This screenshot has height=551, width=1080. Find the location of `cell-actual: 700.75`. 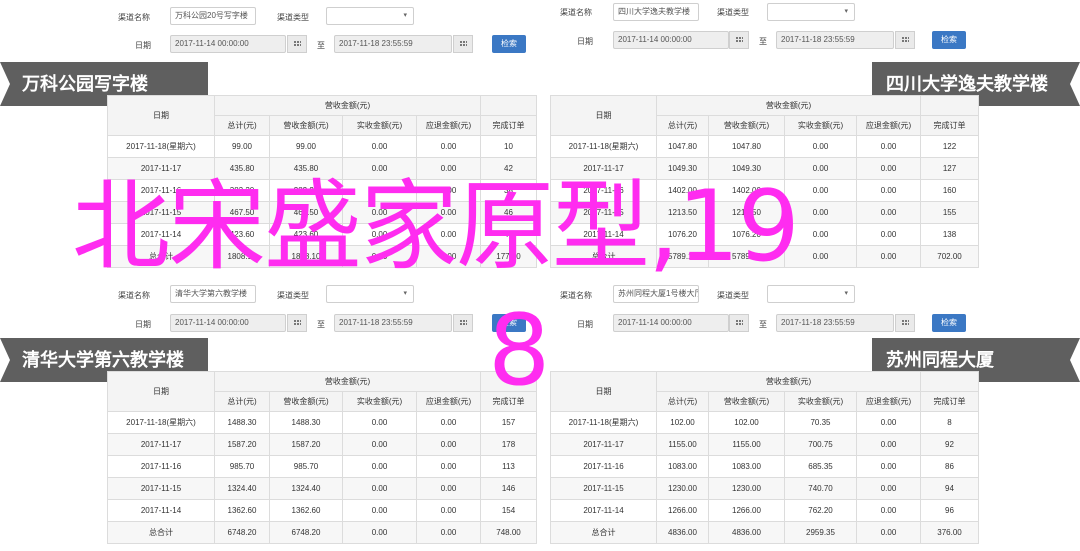

cell-actual: 700.75 is located at coordinates (820, 444).